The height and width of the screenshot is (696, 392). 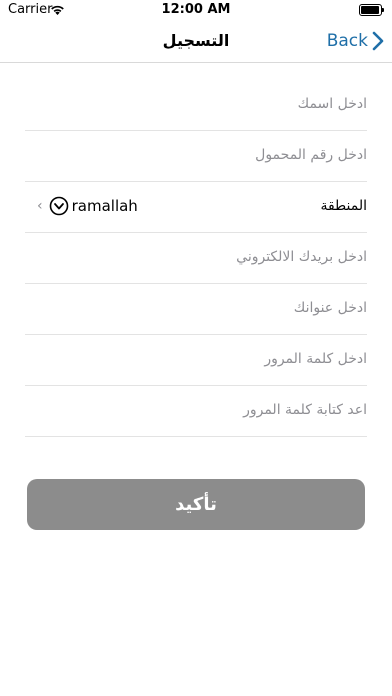 I want to click on back-button: Back, so click(x=355, y=41).